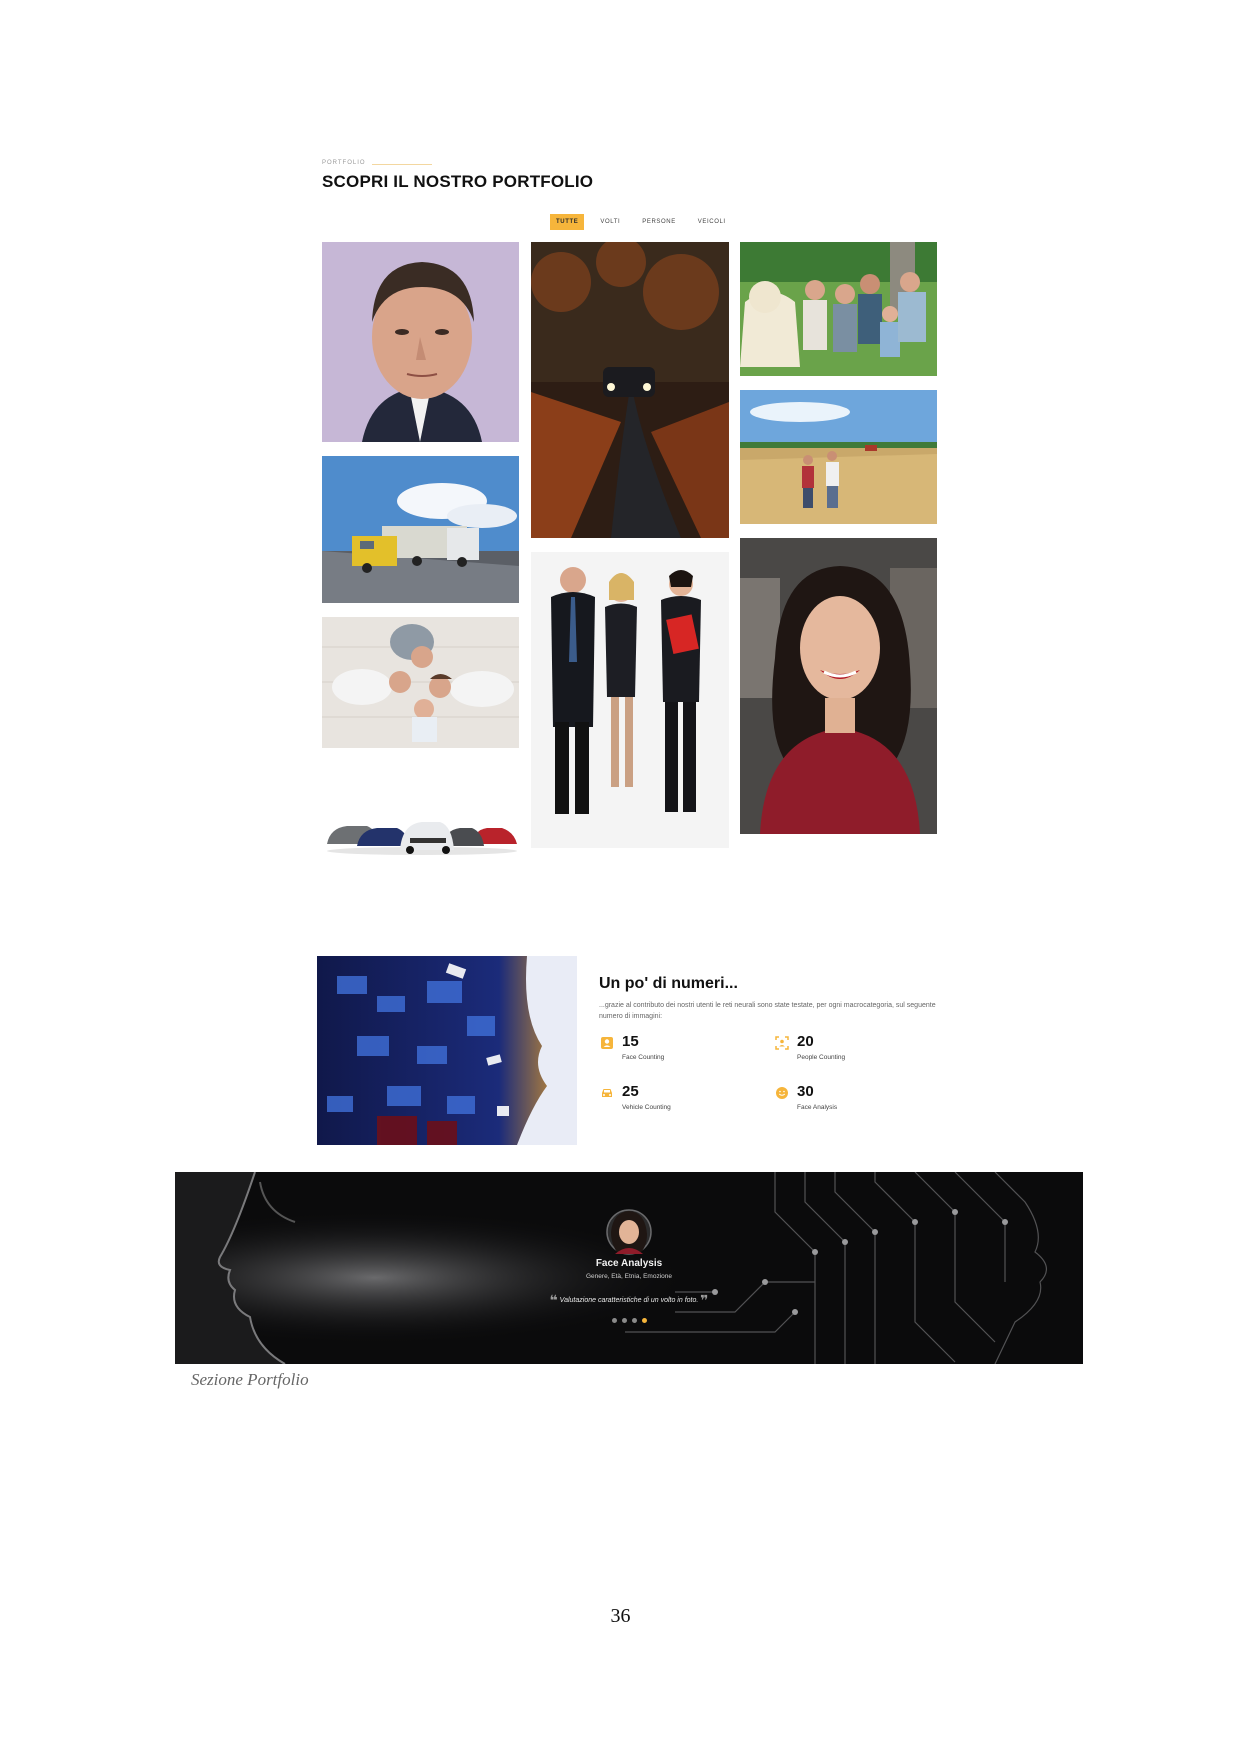 Image resolution: width=1241 pixels, height=1754 pixels. What do you see at coordinates (782, 1093) in the screenshot?
I see `smile-icon` at bounding box center [782, 1093].